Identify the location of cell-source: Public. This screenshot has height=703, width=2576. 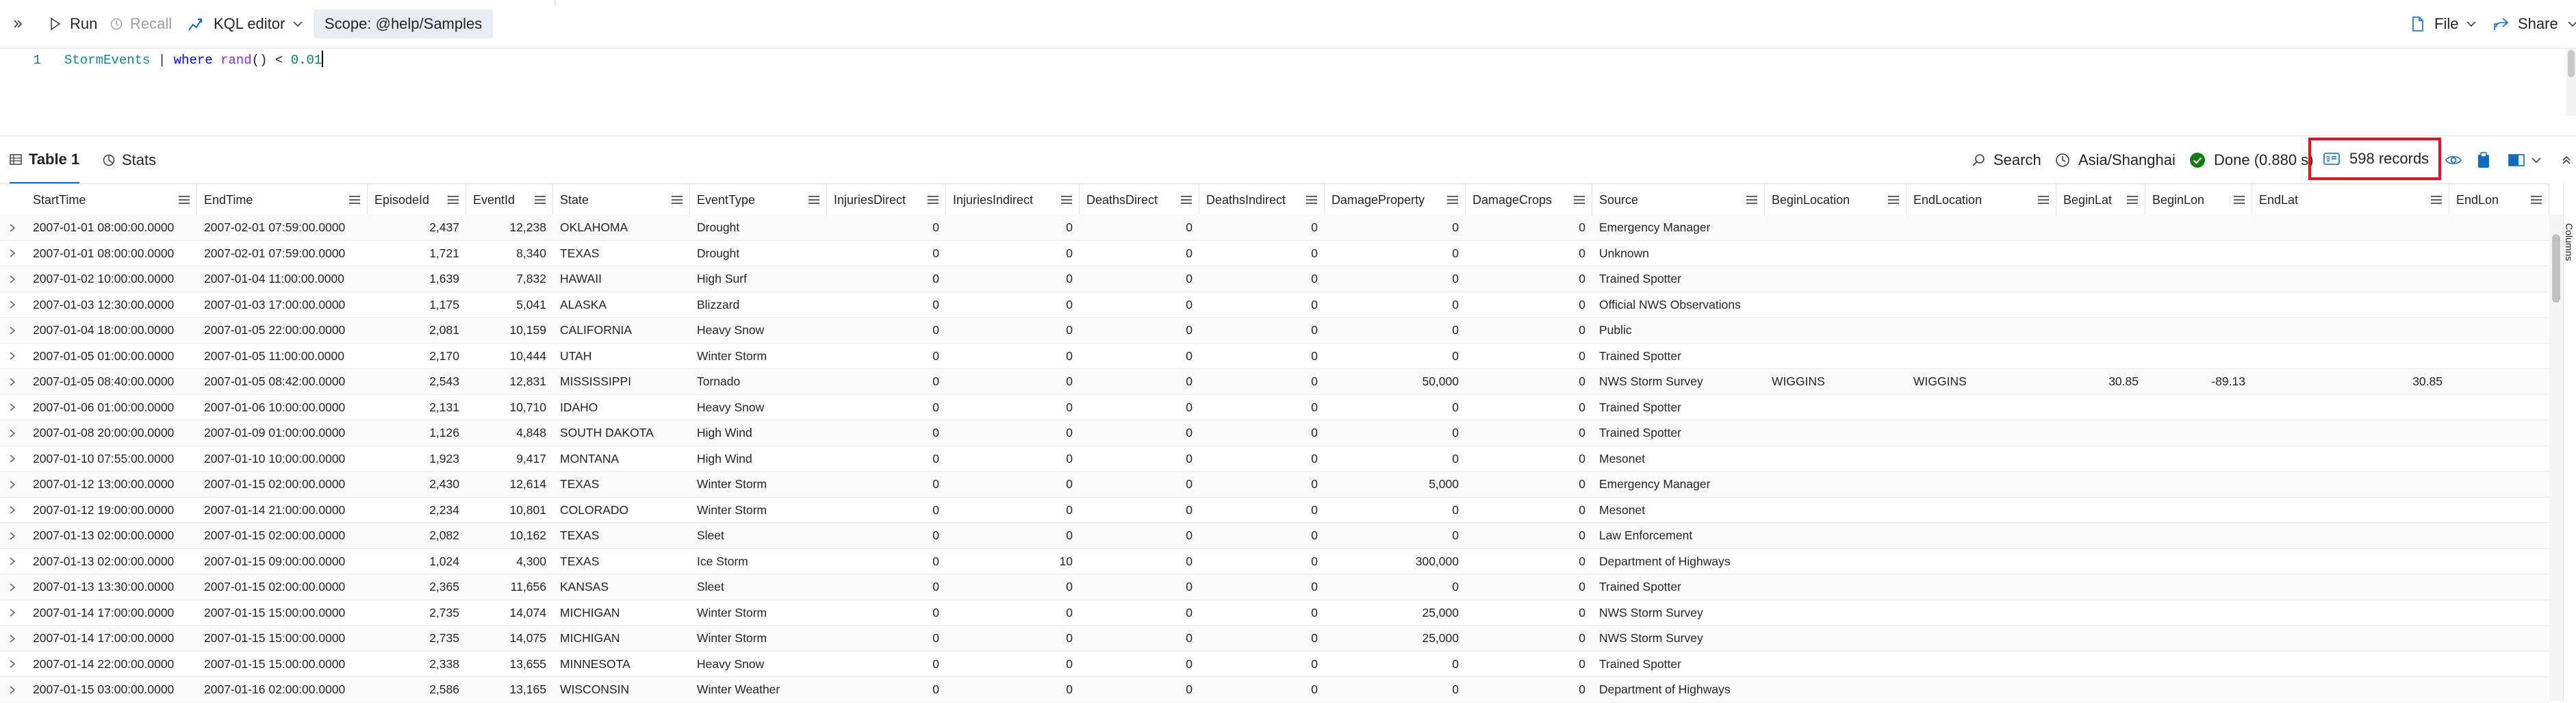
(1679, 330).